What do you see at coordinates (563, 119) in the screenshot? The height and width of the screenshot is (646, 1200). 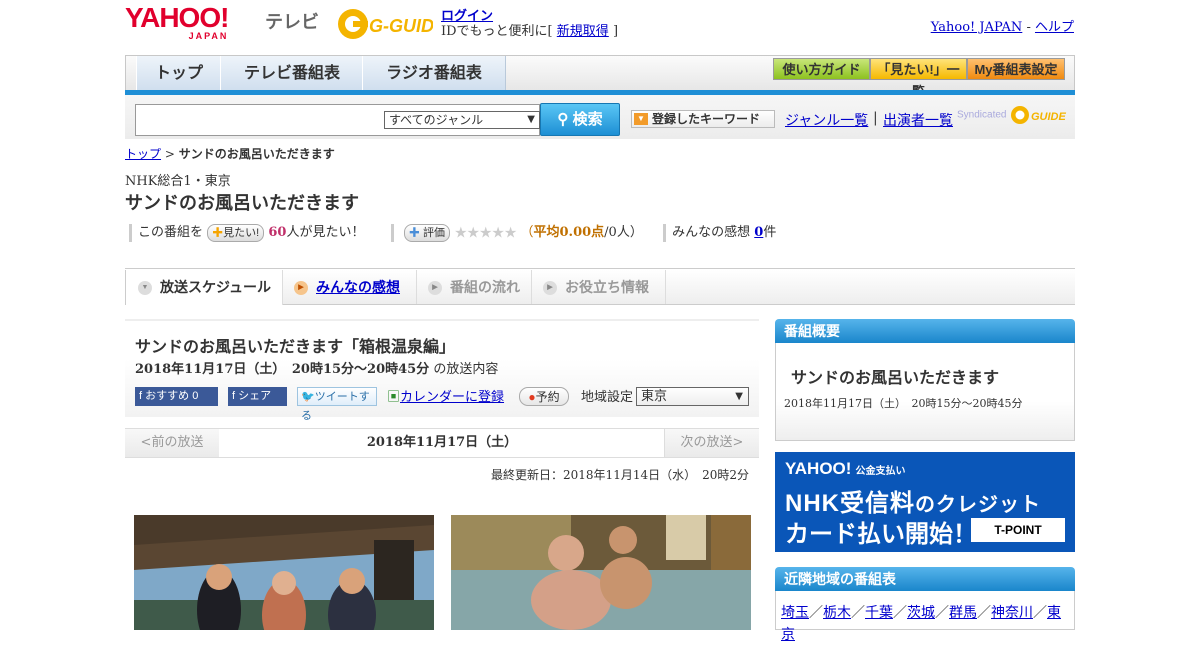 I see `search-icon: ⚲` at bounding box center [563, 119].